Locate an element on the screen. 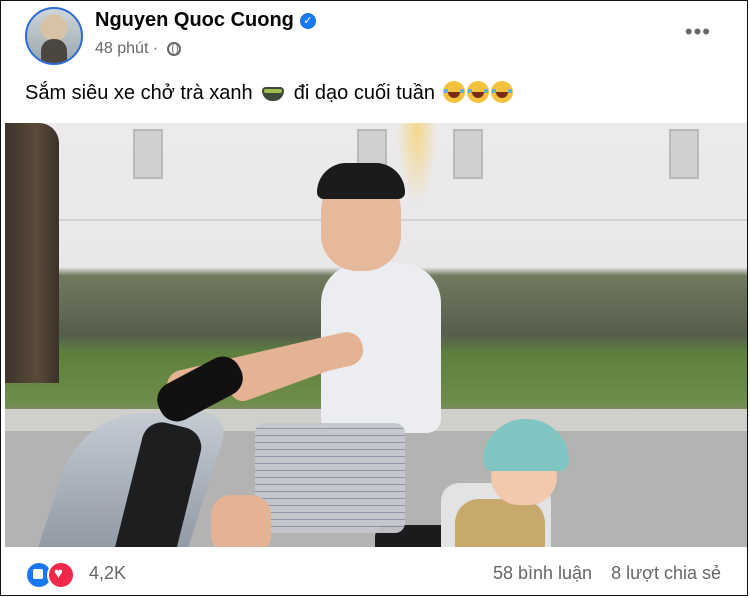 The width and height of the screenshot is (750, 598). child-body is located at coordinates (500, 523).